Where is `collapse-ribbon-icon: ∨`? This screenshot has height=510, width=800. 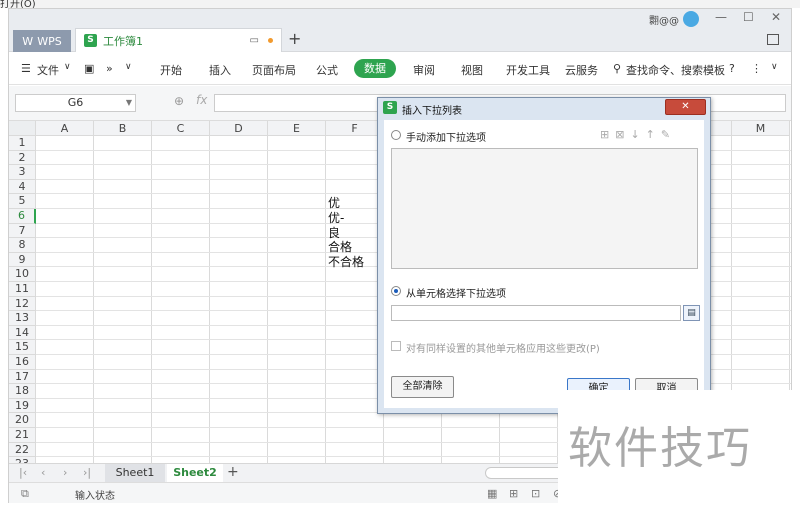 collapse-ribbon-icon: ∨ is located at coordinates (774, 67).